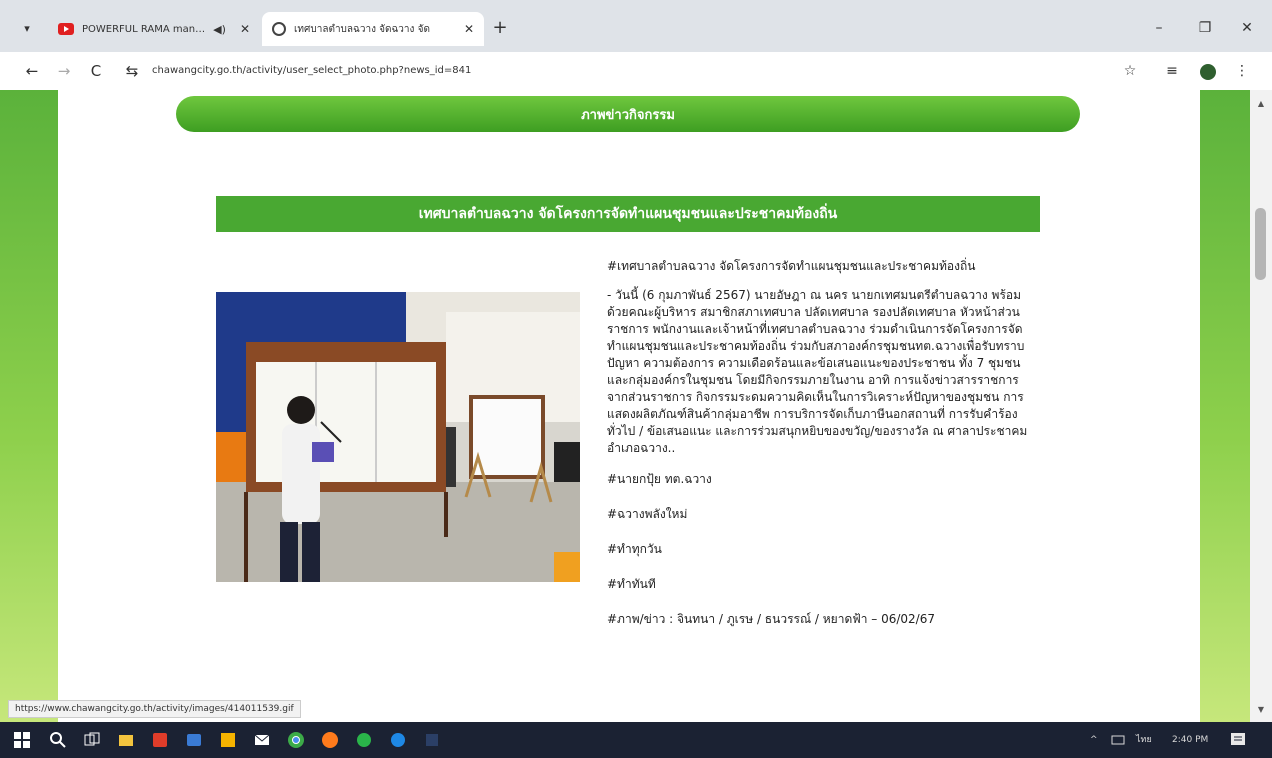 The image size is (1272, 758). I want to click on firefox-icon, so click(330, 740).